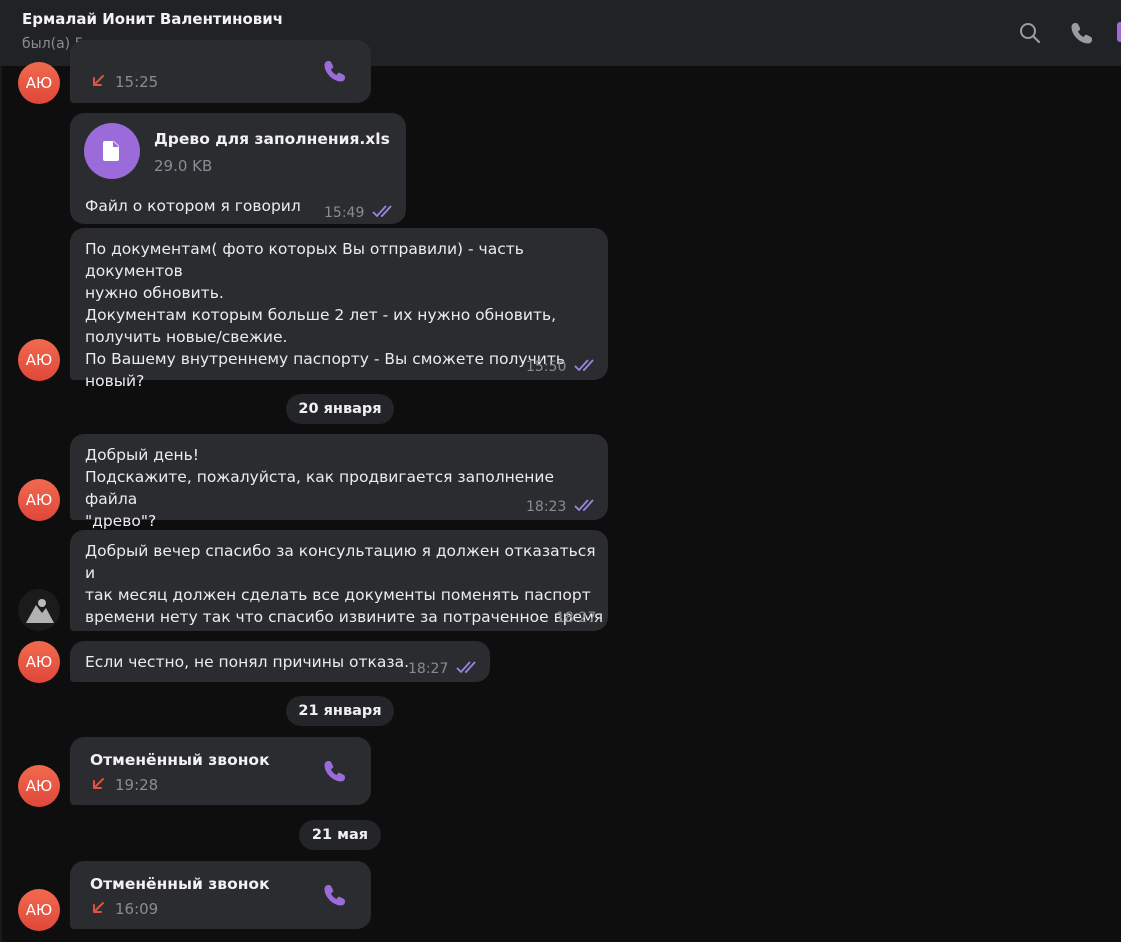 This screenshot has width=1121, height=942. Describe the element at coordinates (152, 19) in the screenshot. I see `contact-name: Ермалай Ионит Валентинович` at that location.